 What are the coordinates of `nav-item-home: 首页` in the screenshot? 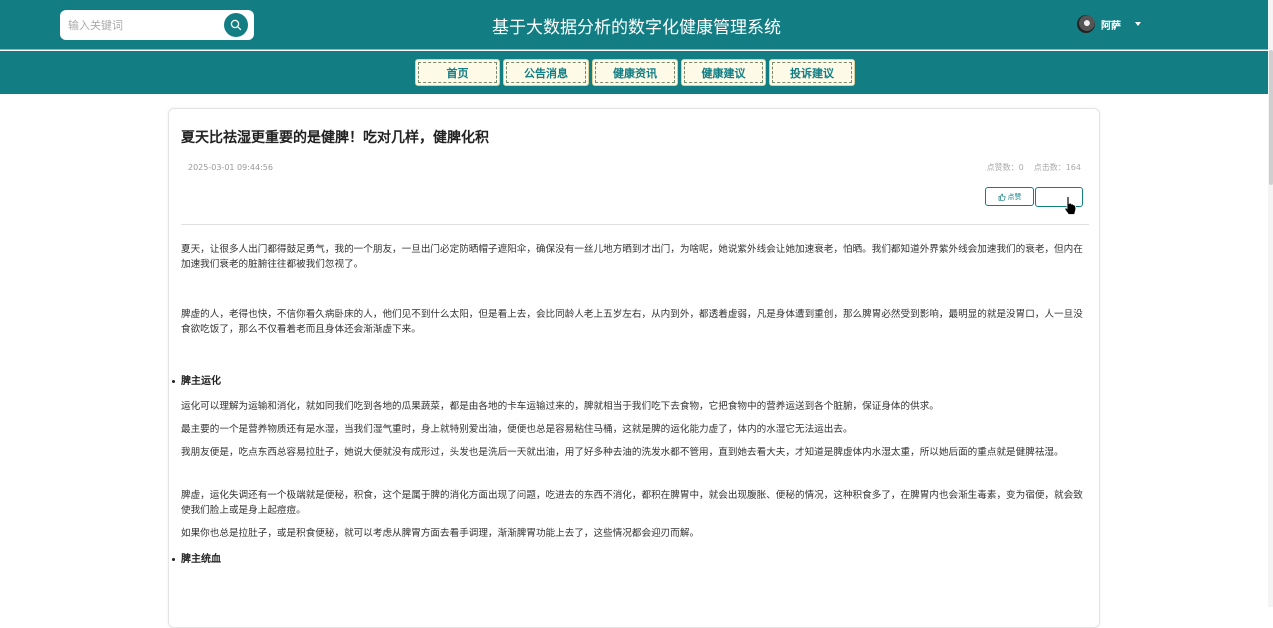 It's located at (457, 72).